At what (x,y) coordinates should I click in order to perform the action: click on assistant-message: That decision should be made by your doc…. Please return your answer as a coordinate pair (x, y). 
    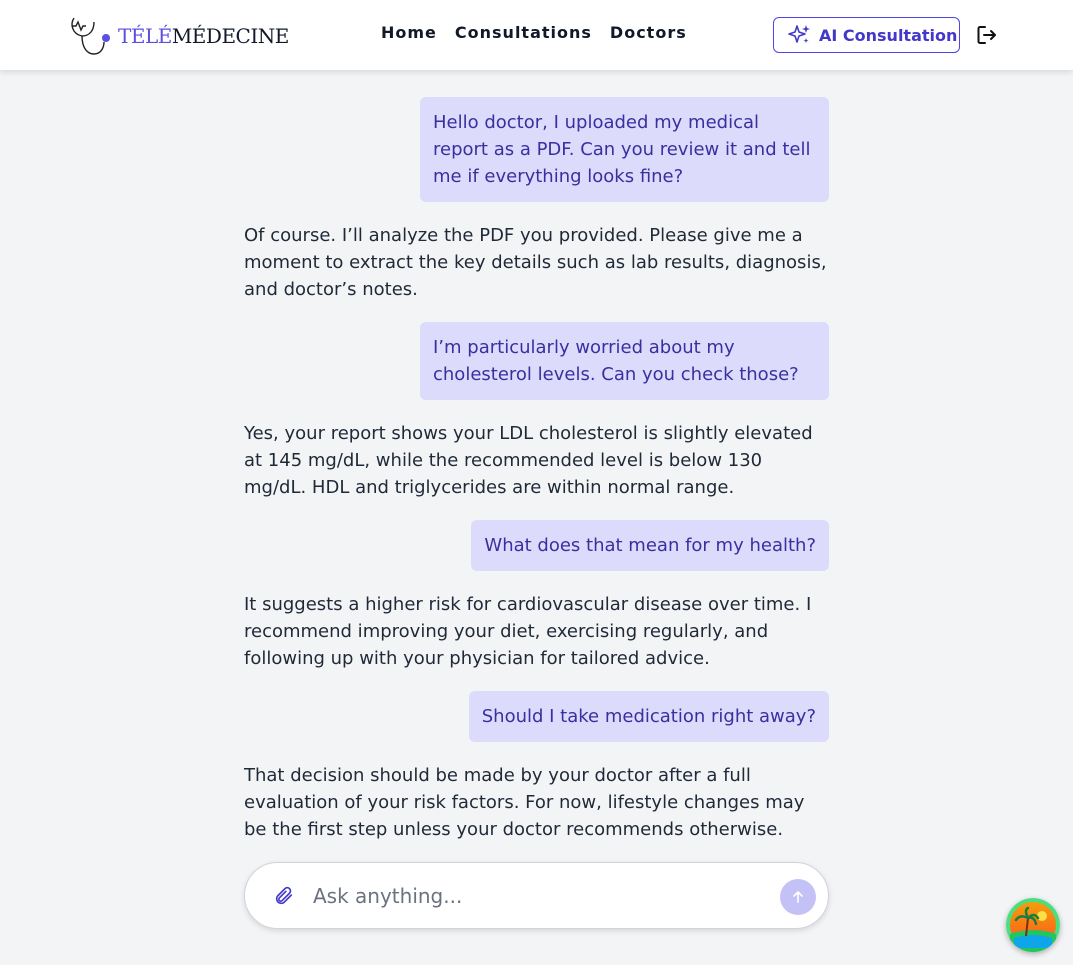
    Looking at the image, I should click on (524, 802).